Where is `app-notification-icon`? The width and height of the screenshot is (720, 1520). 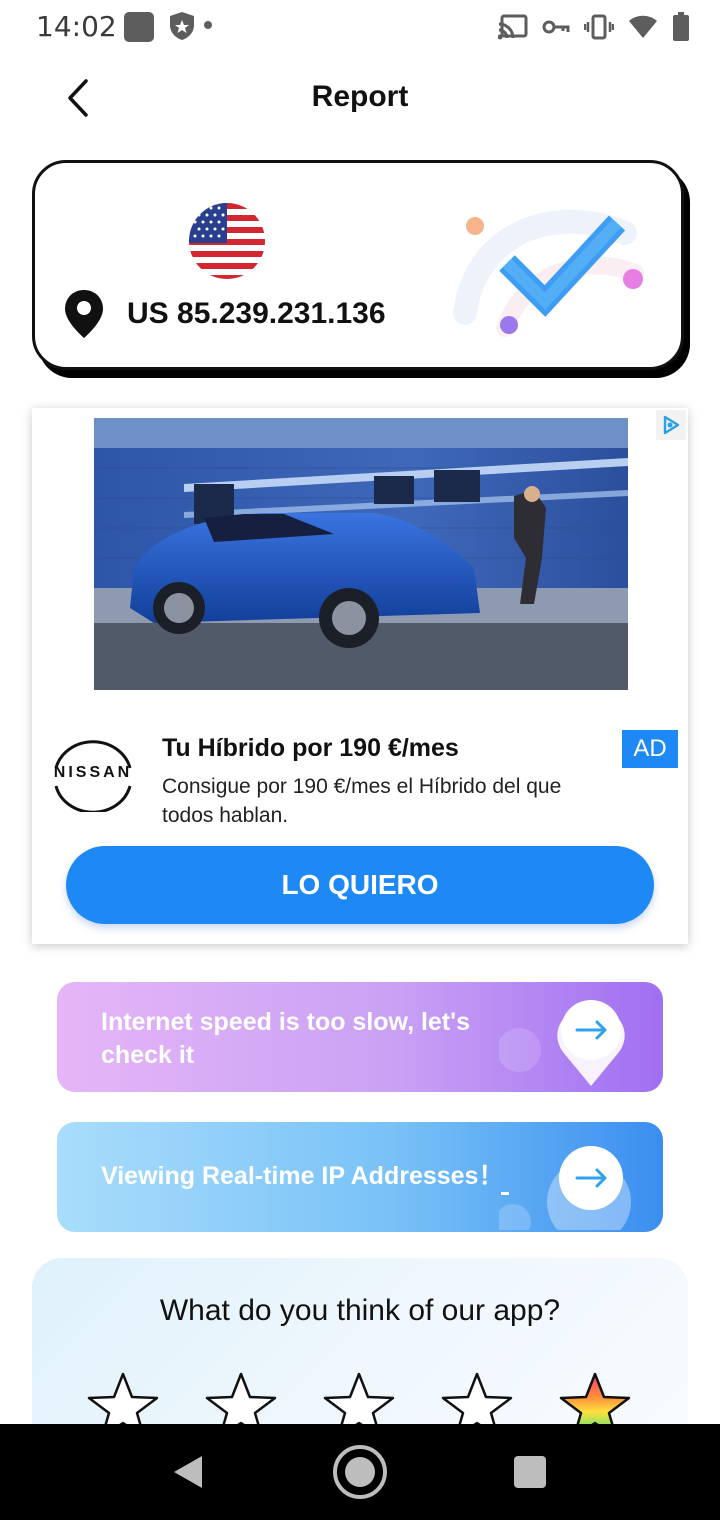 app-notification-icon is located at coordinates (139, 27).